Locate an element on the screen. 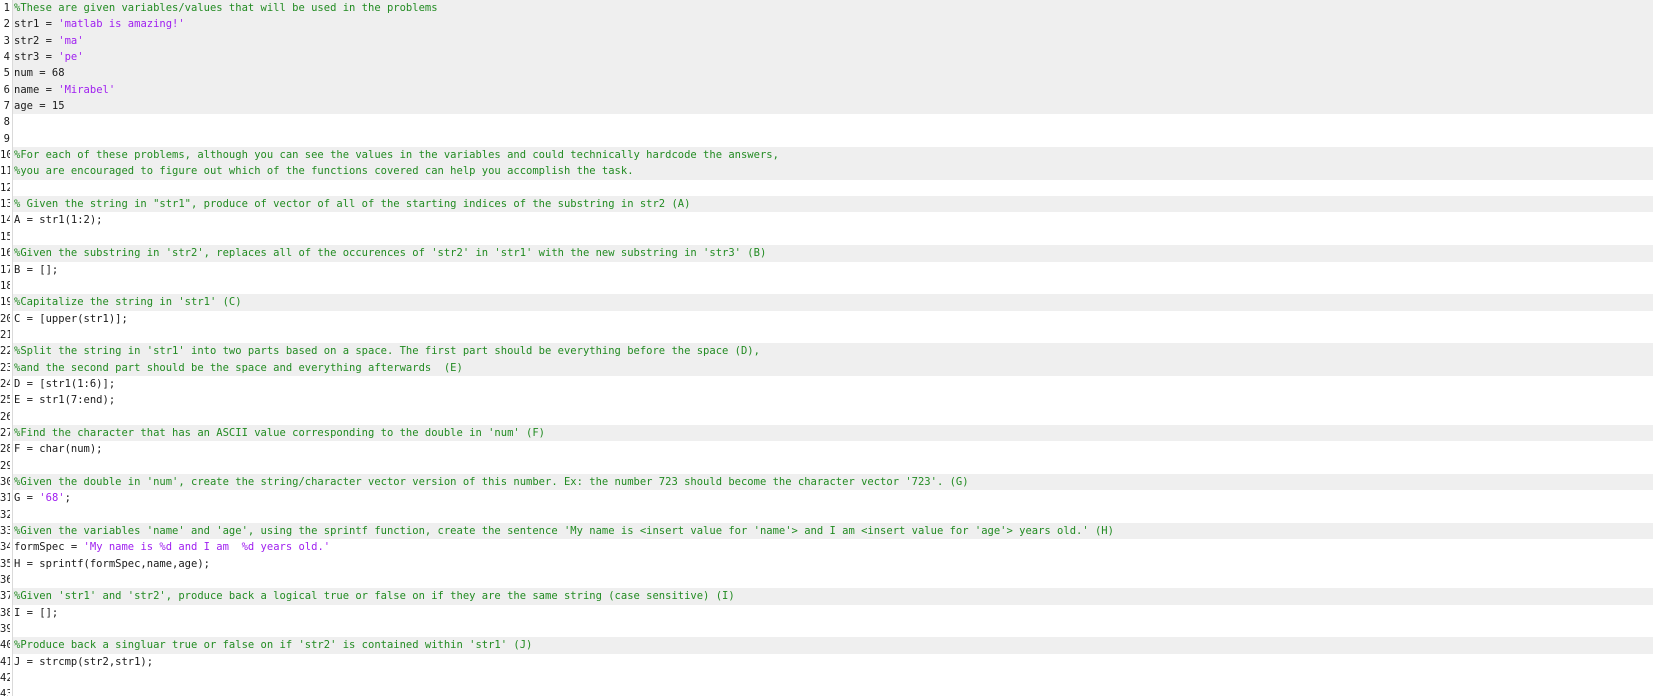 This screenshot has height=696, width=1658. code-line: 31 G = '68'; is located at coordinates (829, 498).